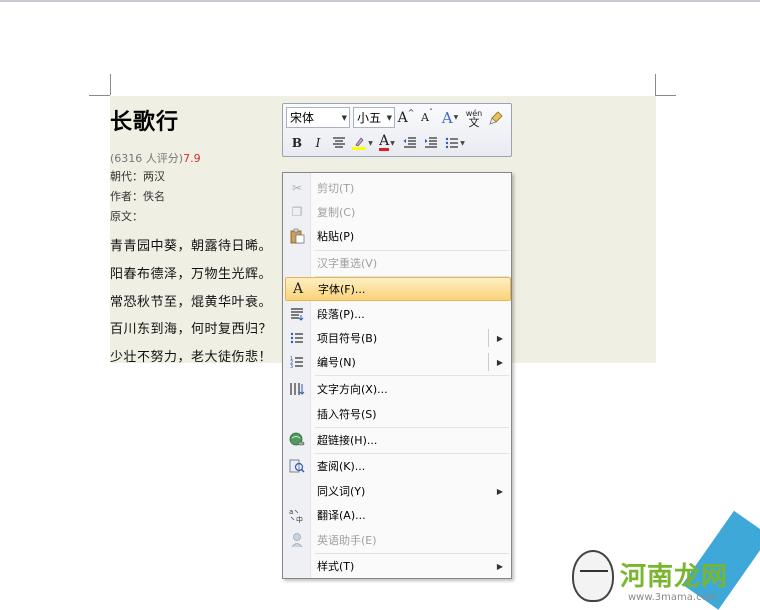 The height and width of the screenshot is (610, 760). What do you see at coordinates (398, 236) in the screenshot?
I see `menu-item-paste: 粘贴(P)` at bounding box center [398, 236].